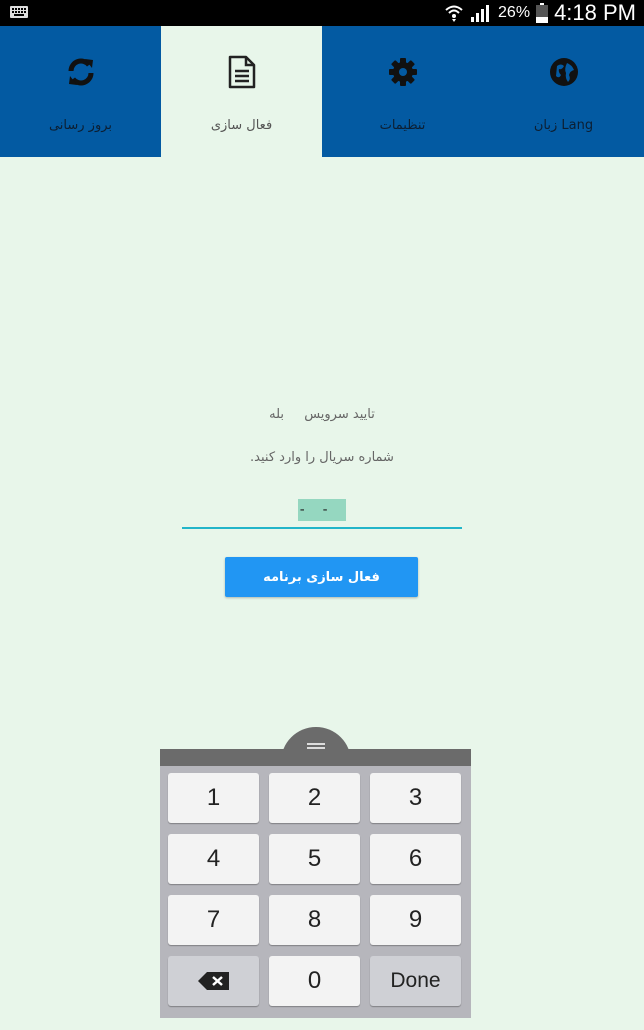 The height and width of the screenshot is (1030, 644). I want to click on key-0: 0, so click(314, 981).